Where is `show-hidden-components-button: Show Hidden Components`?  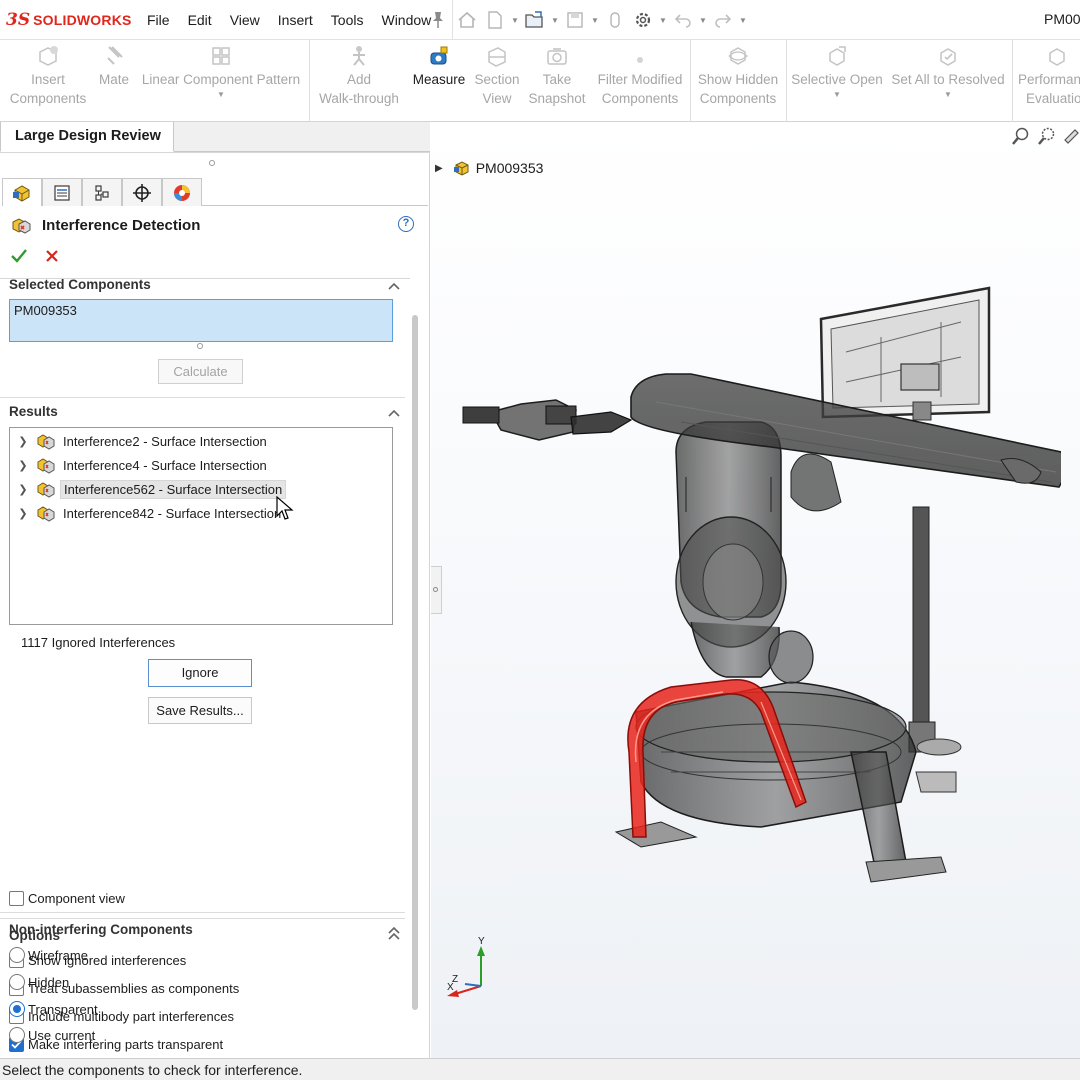
show-hidden-components-button: Show Hidden Components is located at coordinates (738, 81).